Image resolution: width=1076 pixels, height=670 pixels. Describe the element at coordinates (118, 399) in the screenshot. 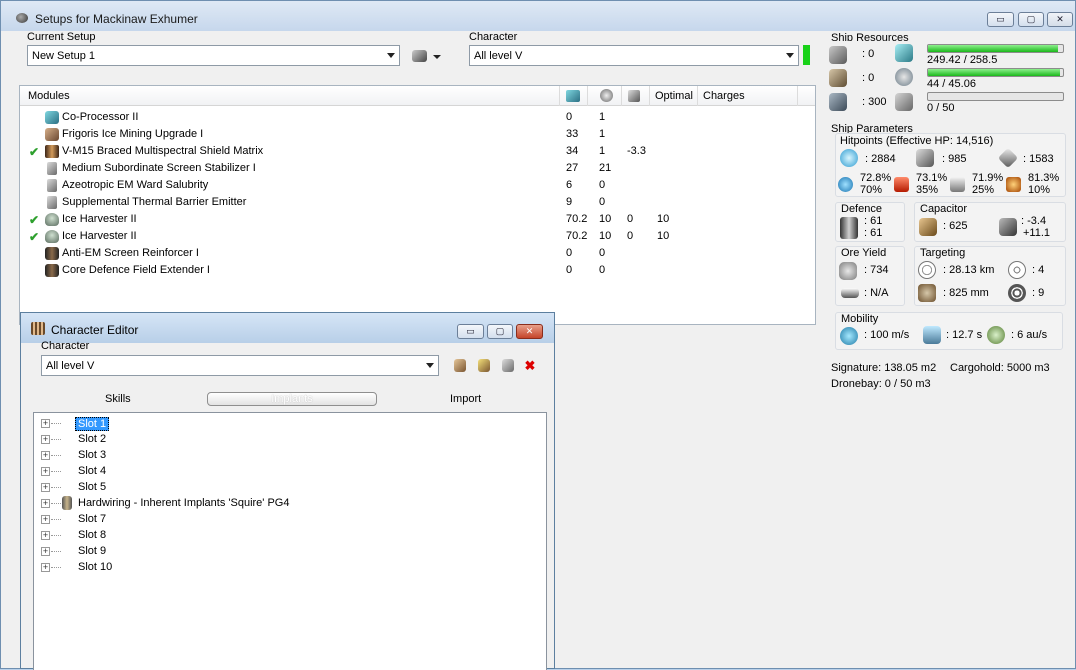

I see `tab-skills: Skills` at that location.